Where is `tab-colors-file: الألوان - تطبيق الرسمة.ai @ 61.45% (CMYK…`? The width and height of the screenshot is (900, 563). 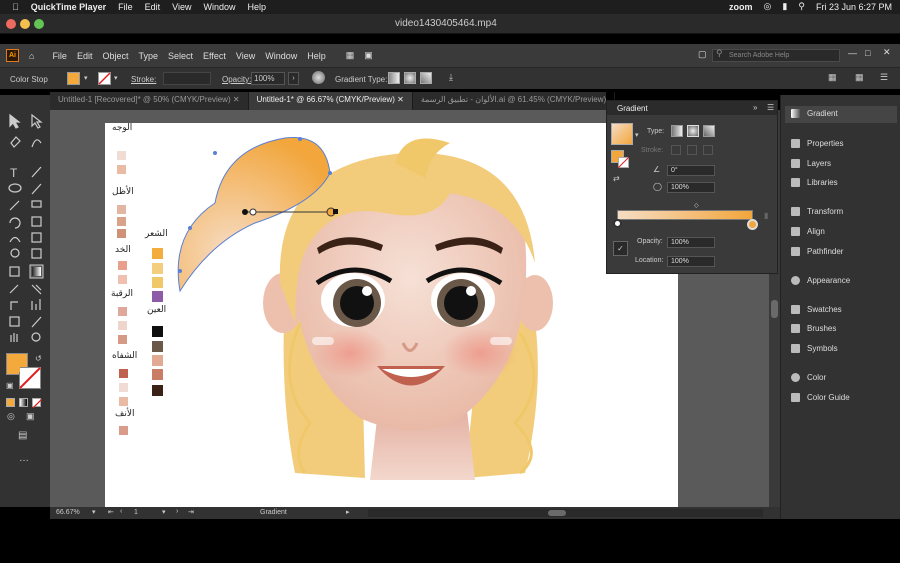
tab-colors-file: الألوان - تطبيق الرسمة.ai @ 61.45% (CMYK… is located at coordinates (514, 101).